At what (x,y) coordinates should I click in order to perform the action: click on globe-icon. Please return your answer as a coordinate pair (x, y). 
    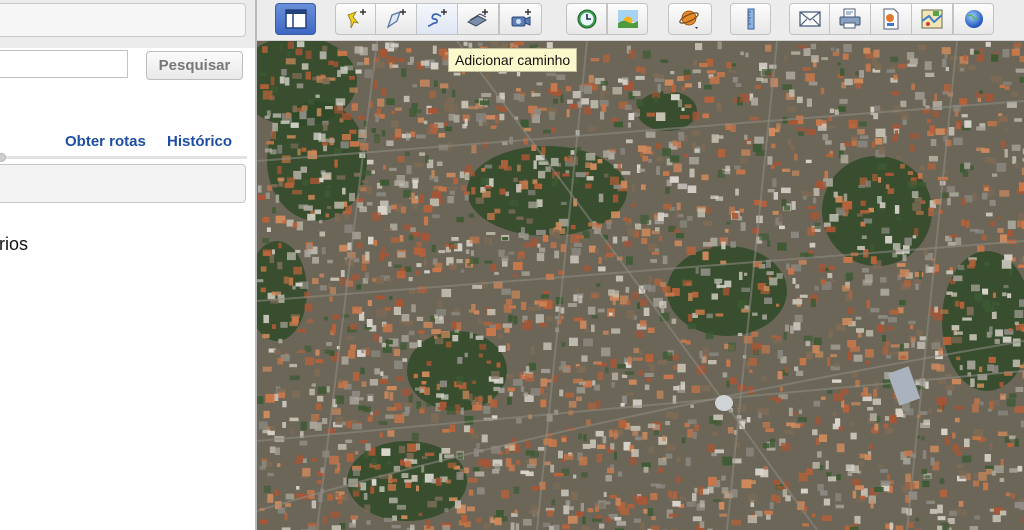
    Looking at the image, I should click on (973, 19).